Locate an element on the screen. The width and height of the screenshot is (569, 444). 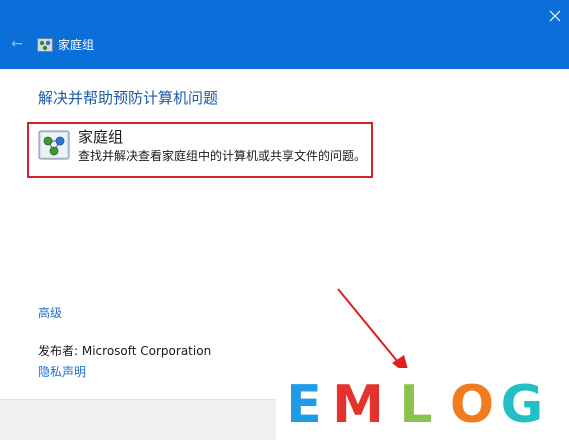
watermark: EMLOG is located at coordinates (422, 404).